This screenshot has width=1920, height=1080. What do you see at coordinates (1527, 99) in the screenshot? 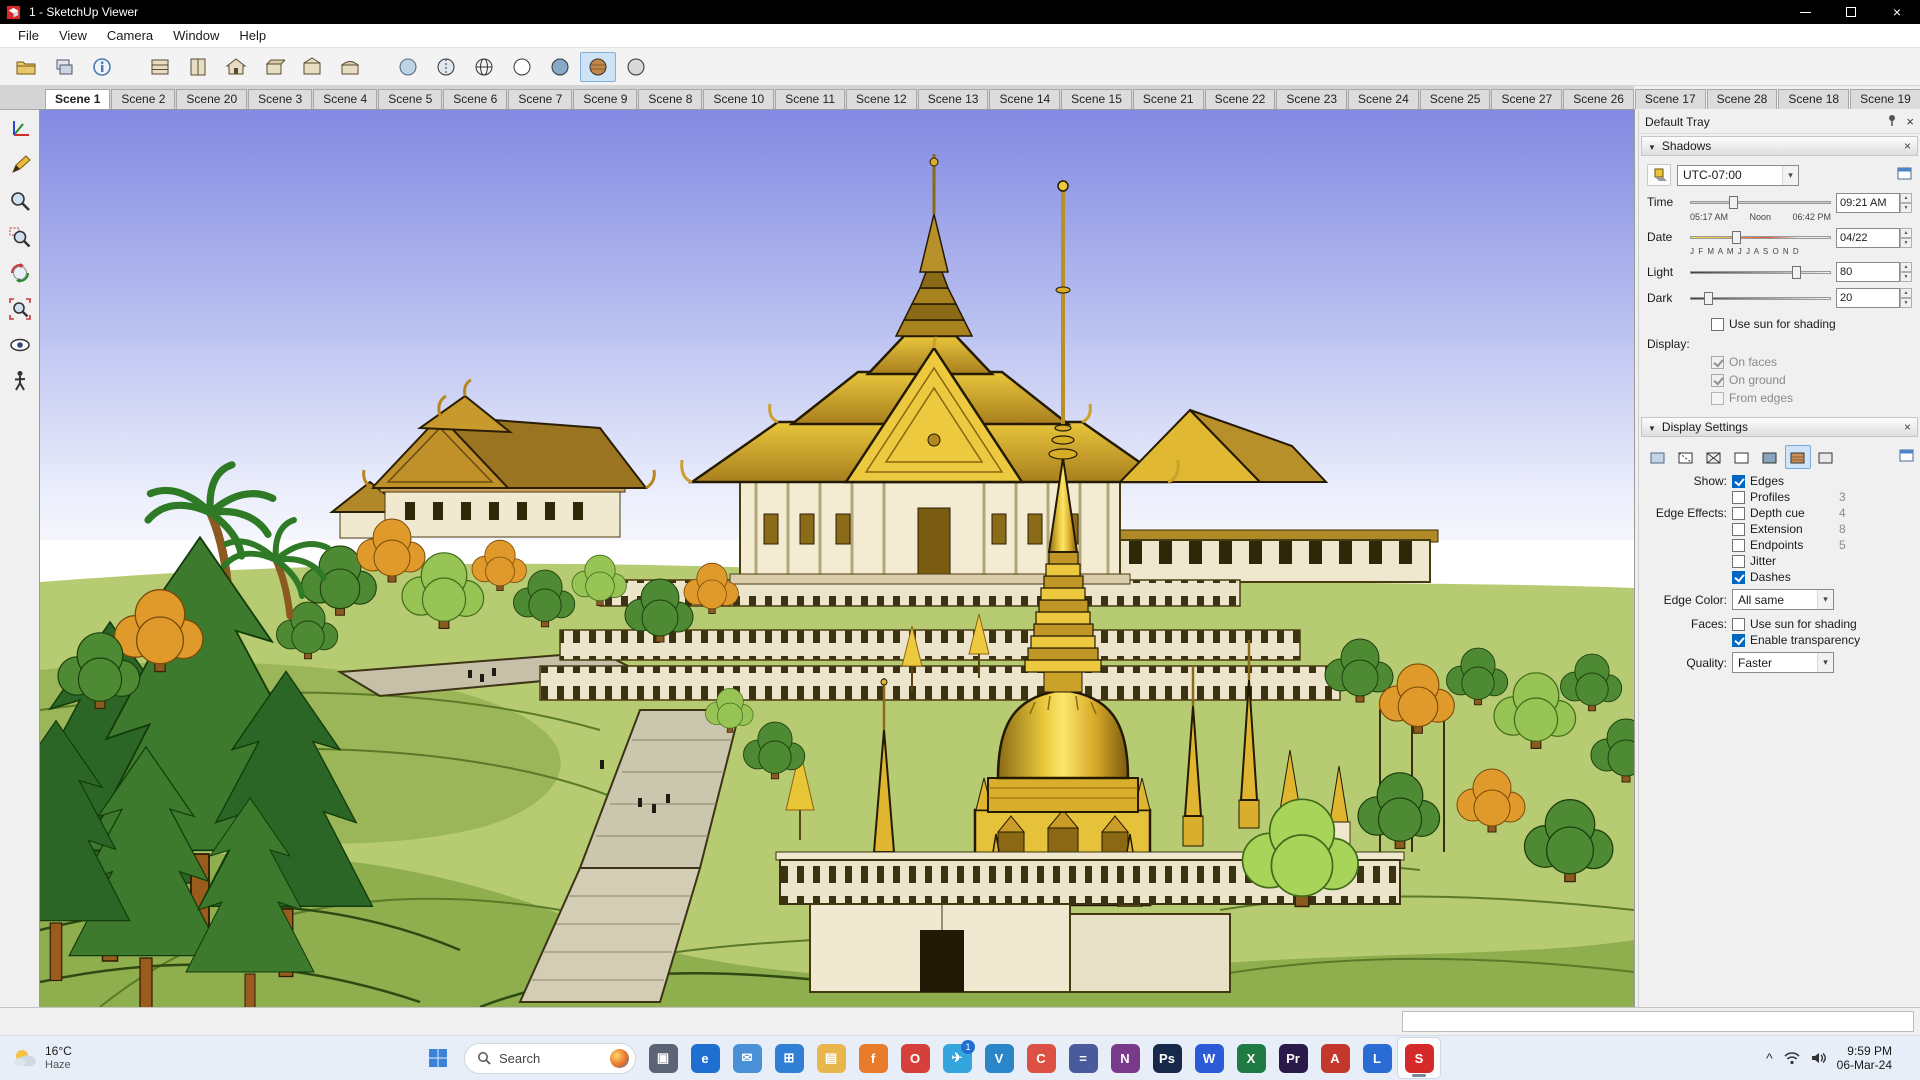
I see `scene-tab: Scene 27` at bounding box center [1527, 99].